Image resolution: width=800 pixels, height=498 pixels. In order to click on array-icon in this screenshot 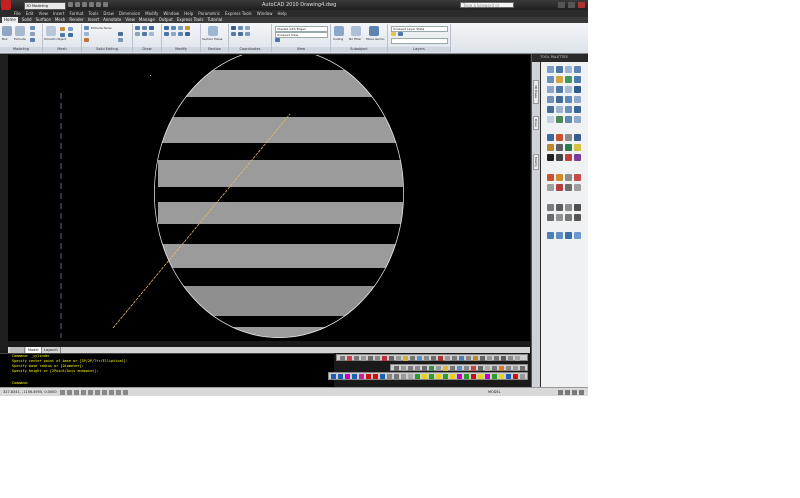, I will do `click(166, 34)`.